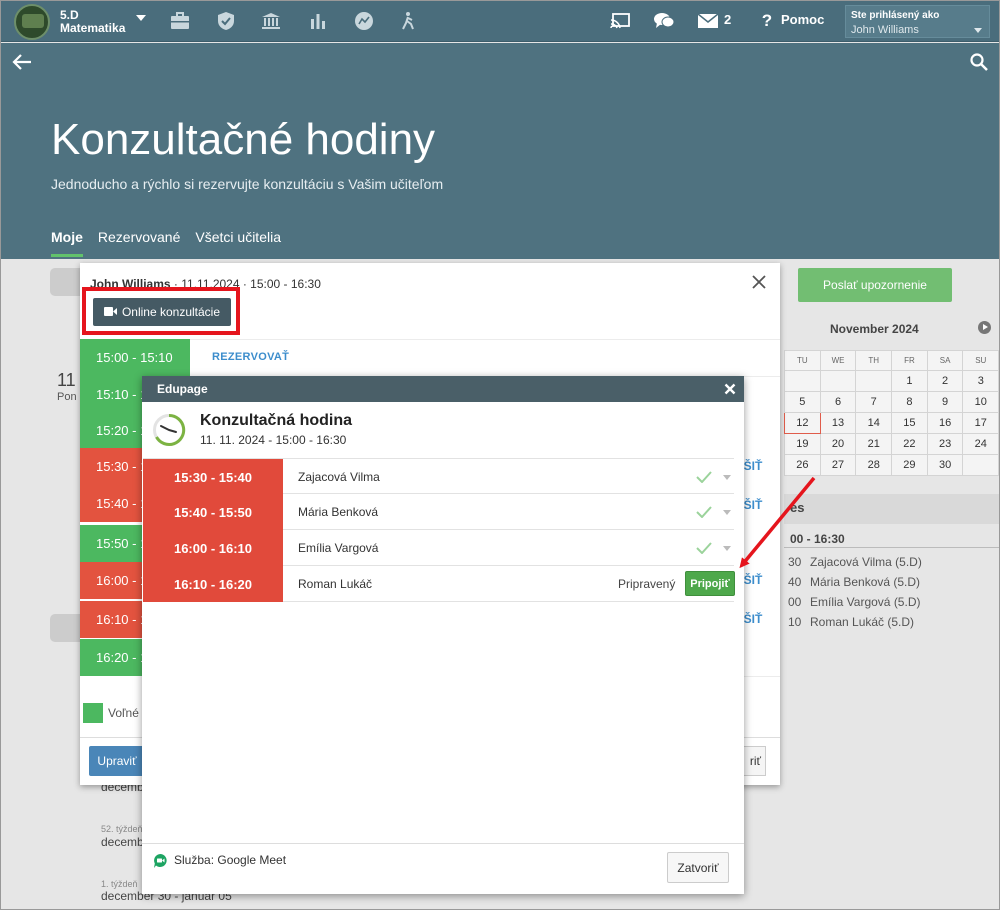 The image size is (1000, 910). I want to click on annotation-arrow, so click(777, 522).